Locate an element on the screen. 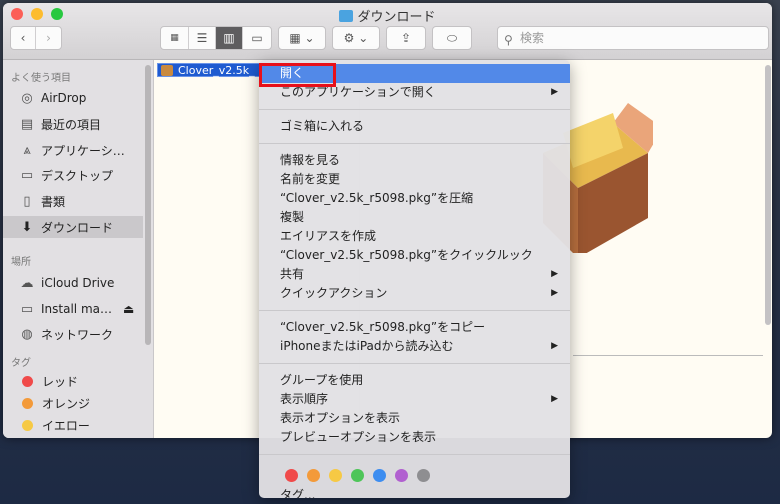  menu-item-sort-by: 表示順序 ▶ is located at coordinates (414, 399).